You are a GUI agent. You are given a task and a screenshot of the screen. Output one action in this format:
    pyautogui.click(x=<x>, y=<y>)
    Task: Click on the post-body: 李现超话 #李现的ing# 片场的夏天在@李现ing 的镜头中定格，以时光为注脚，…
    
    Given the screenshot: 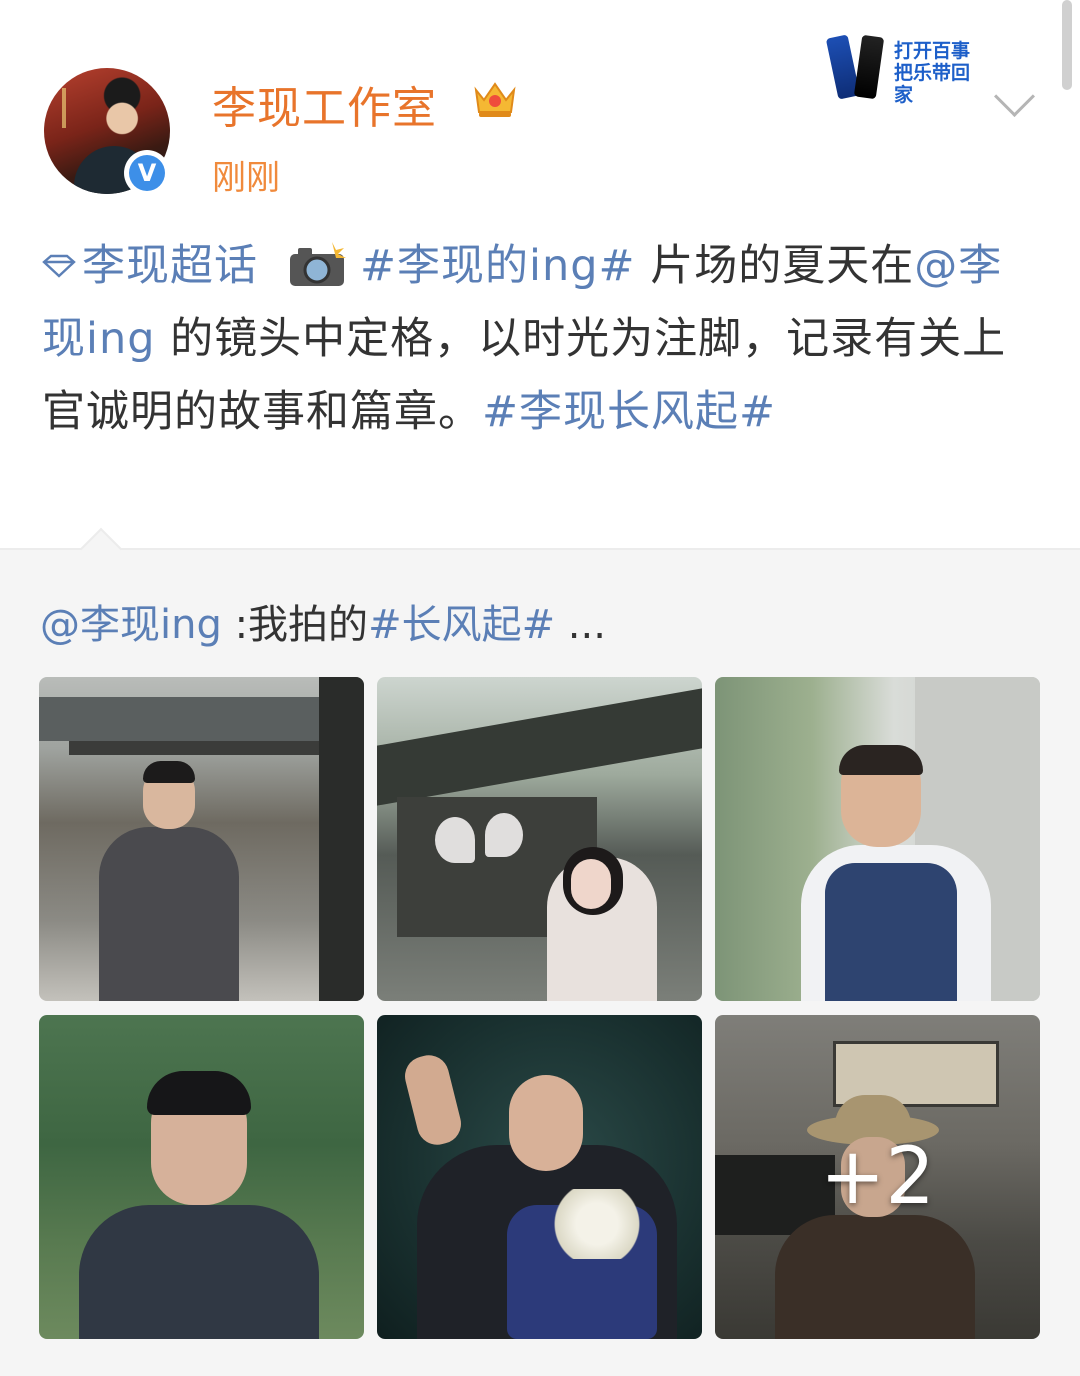 What is the action you would take?
    pyautogui.click(x=542, y=338)
    